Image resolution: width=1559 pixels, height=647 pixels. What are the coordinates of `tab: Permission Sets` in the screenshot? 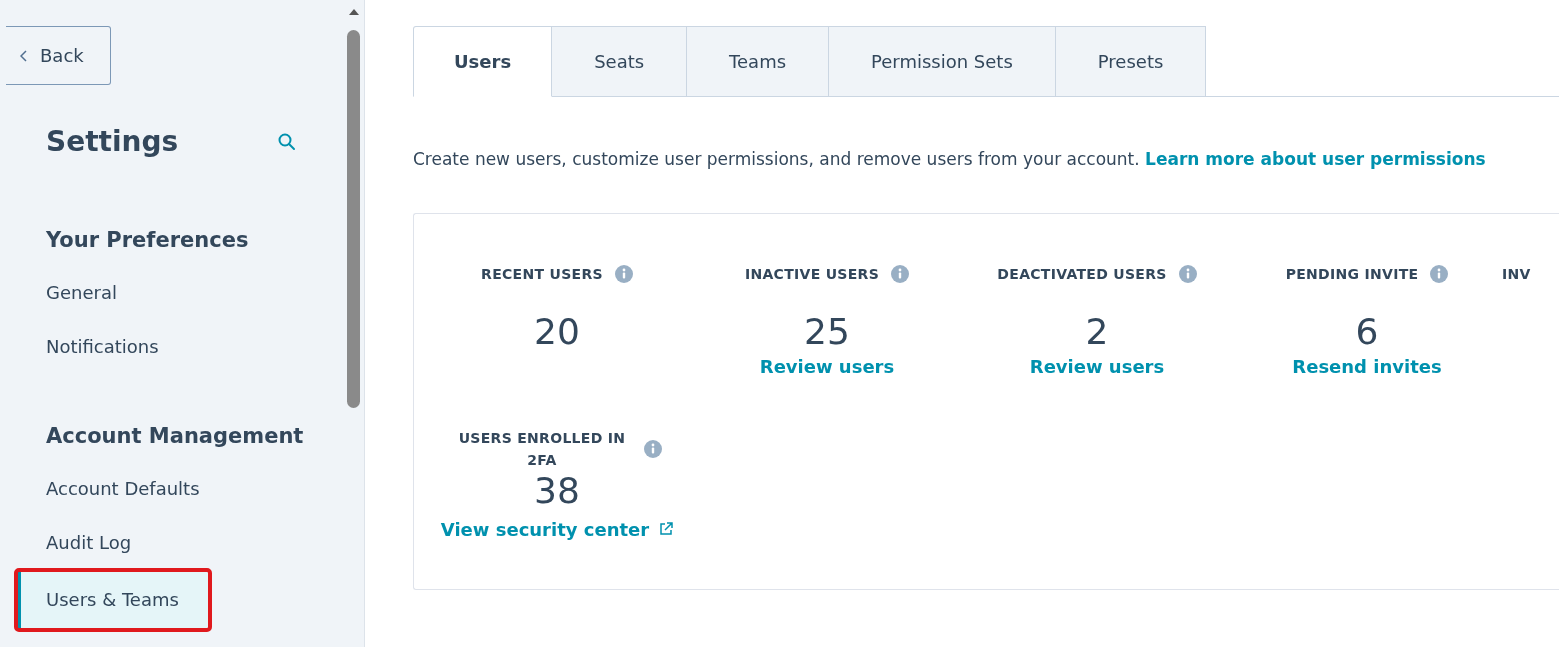 It's located at (942, 61).